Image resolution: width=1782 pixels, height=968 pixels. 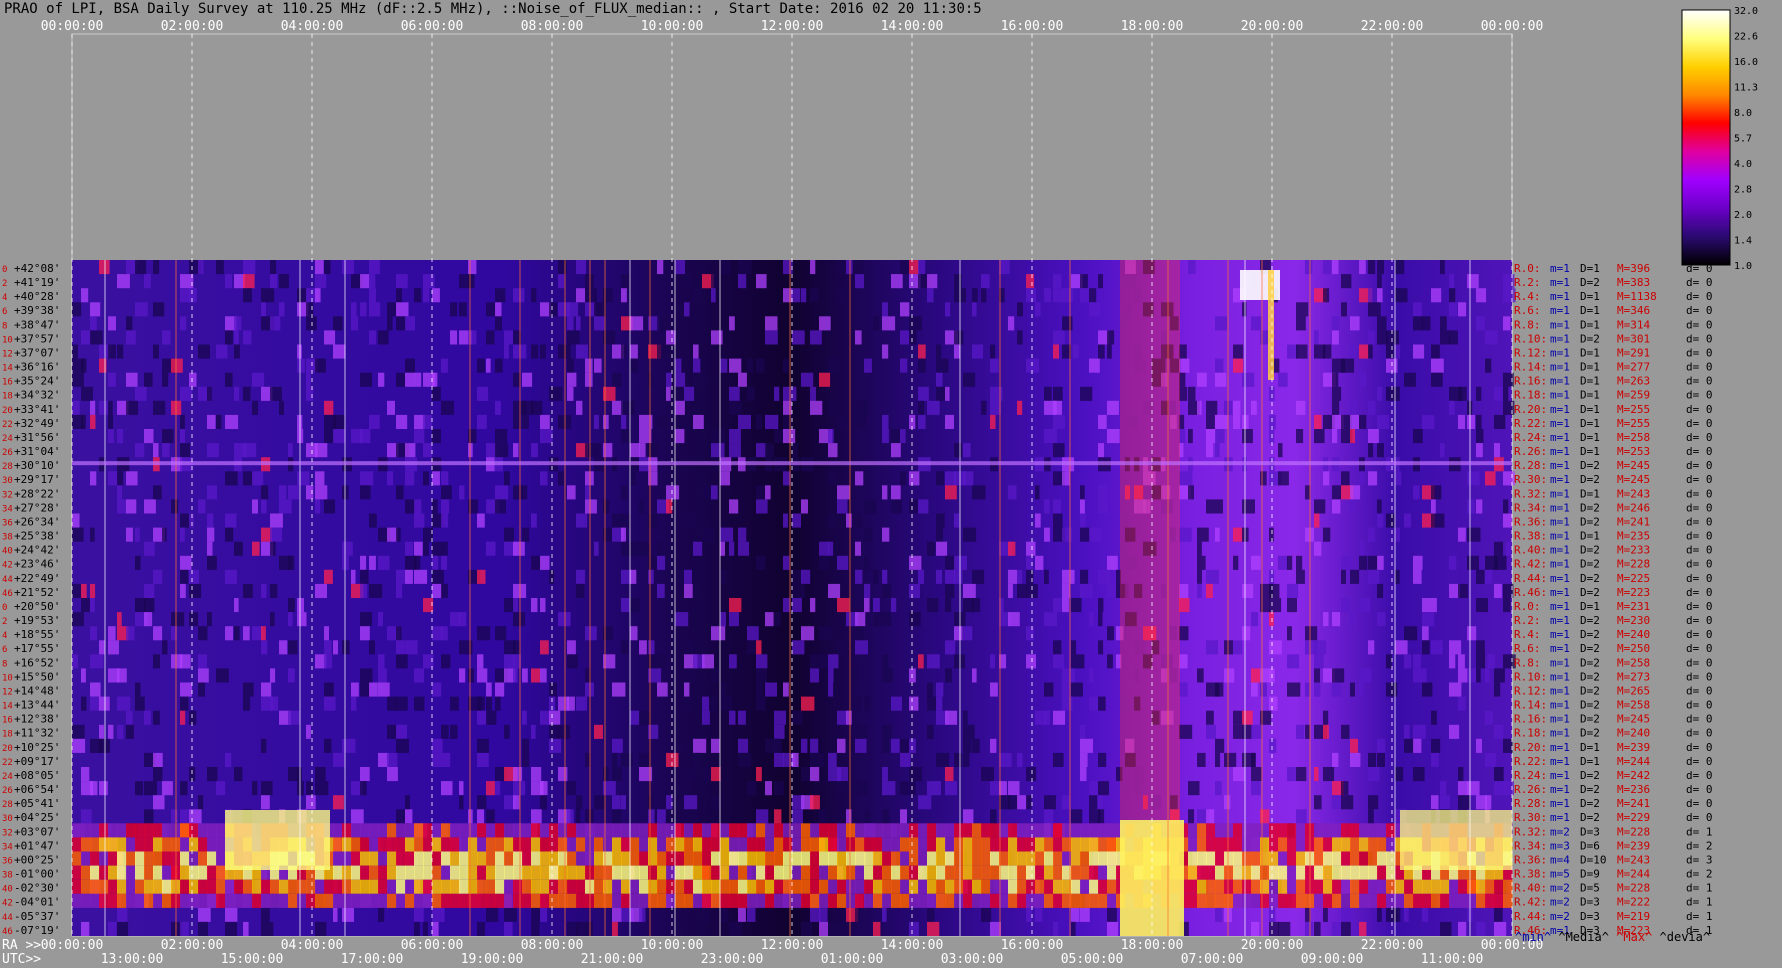 What do you see at coordinates (1590, 719) in the screenshot?
I see `row-stat-median: D=2` at bounding box center [1590, 719].